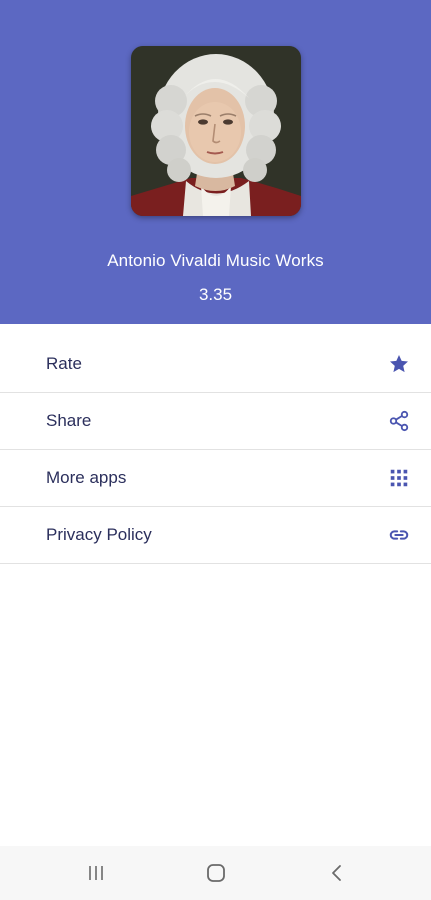 This screenshot has height=900, width=431. What do you see at coordinates (337, 873) in the screenshot?
I see `back-icon` at bounding box center [337, 873].